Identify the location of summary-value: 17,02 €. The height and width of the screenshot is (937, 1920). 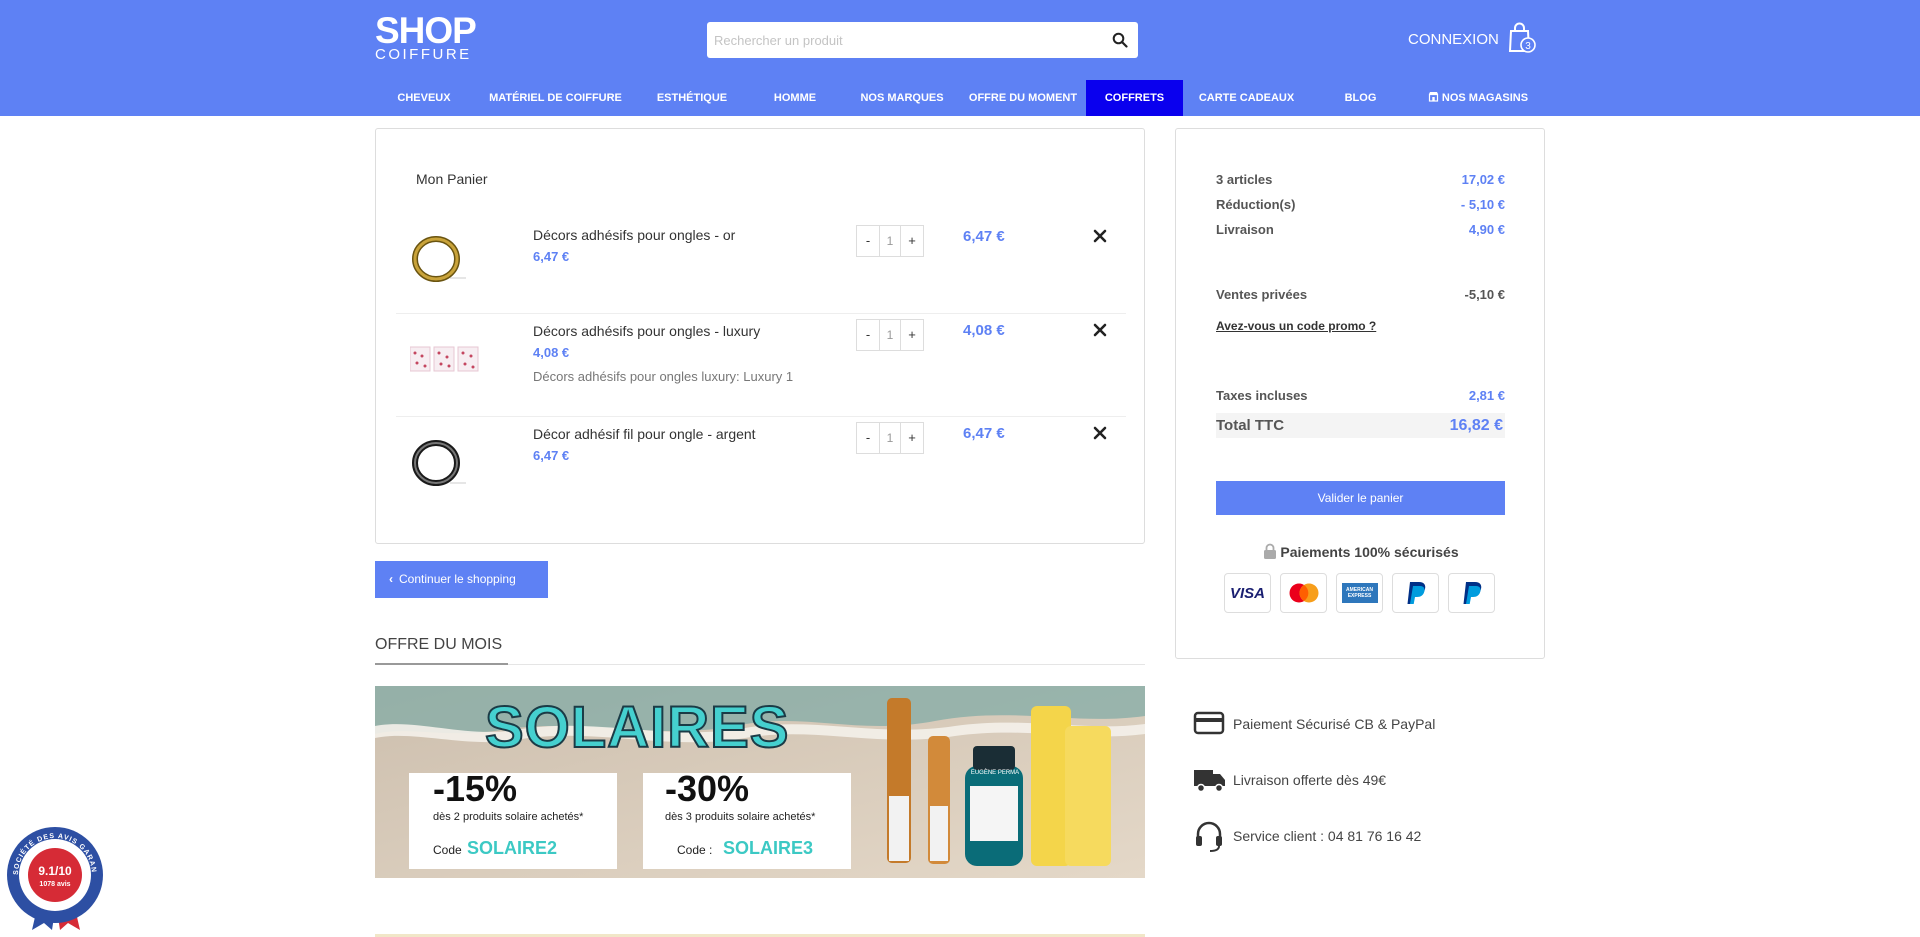
(1483, 179).